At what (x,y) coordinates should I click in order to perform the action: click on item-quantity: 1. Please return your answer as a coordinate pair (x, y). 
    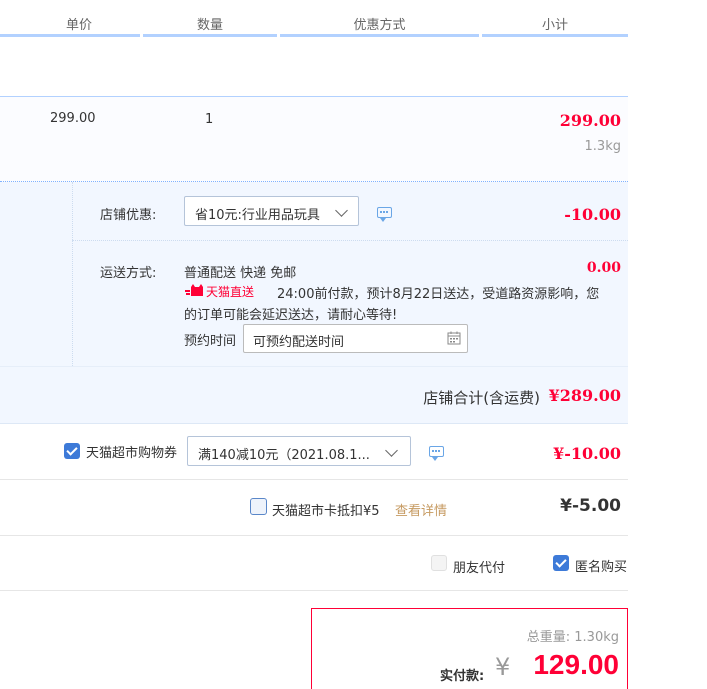
    Looking at the image, I should click on (209, 119).